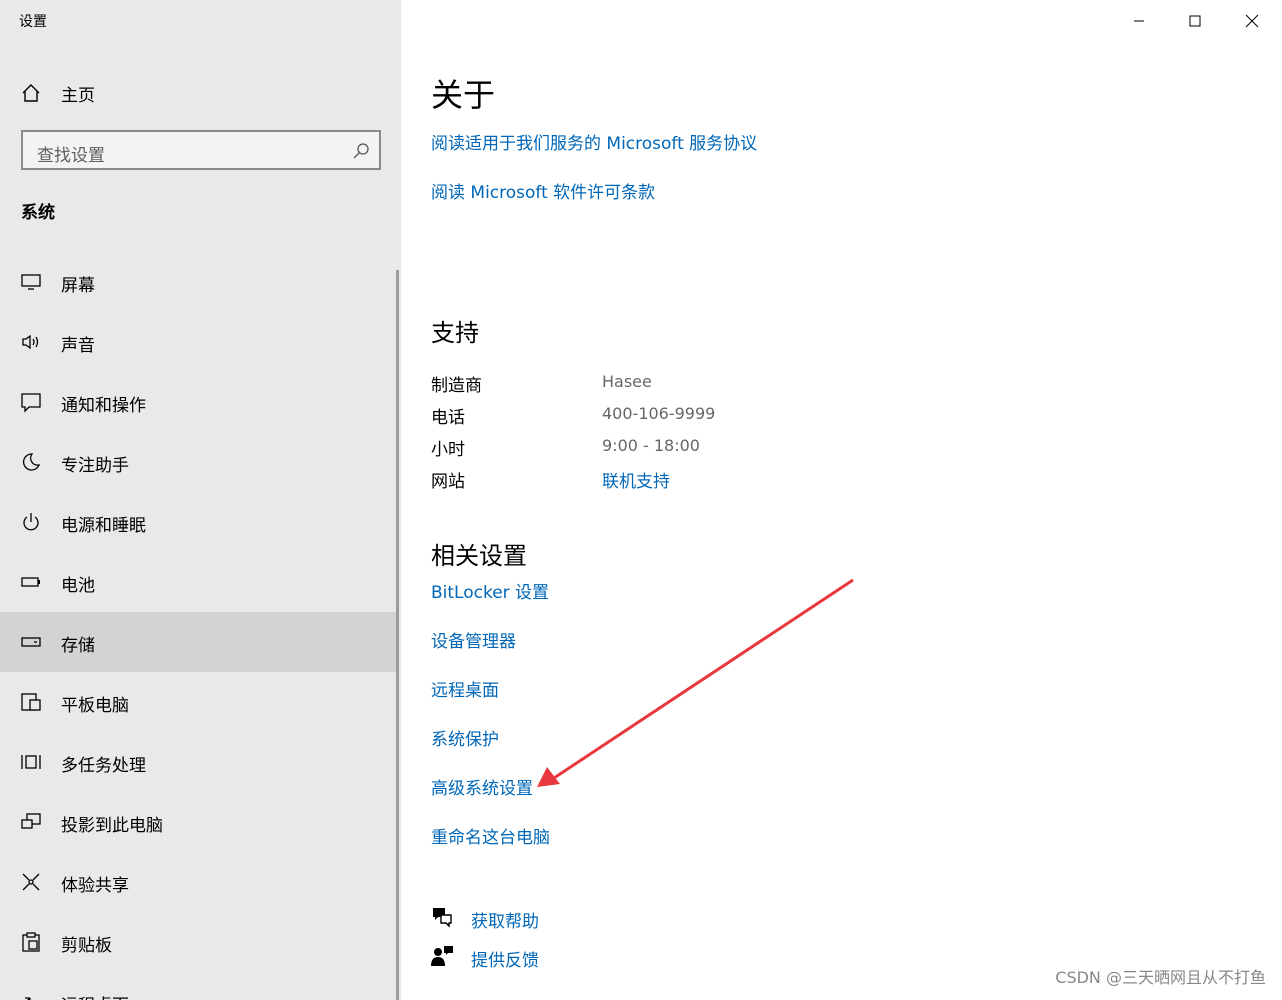 The height and width of the screenshot is (1000, 1282). I want to click on sidebar-item-label: 平板电脑, so click(95, 706).